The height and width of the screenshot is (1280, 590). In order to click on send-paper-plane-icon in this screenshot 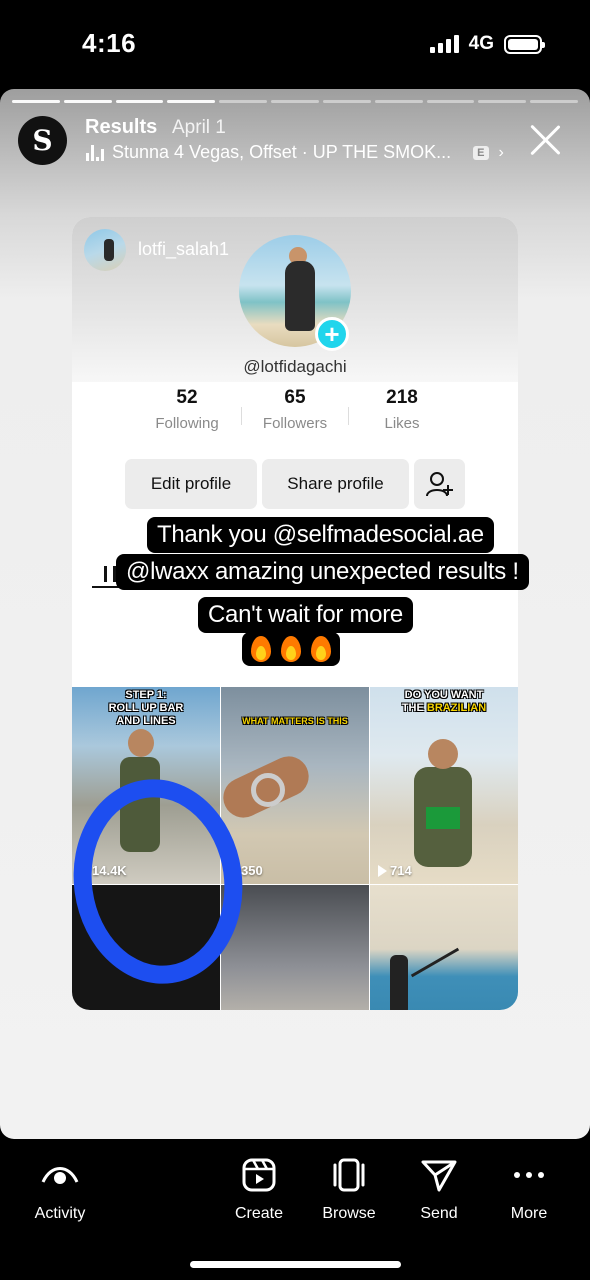, I will do `click(439, 1175)`.